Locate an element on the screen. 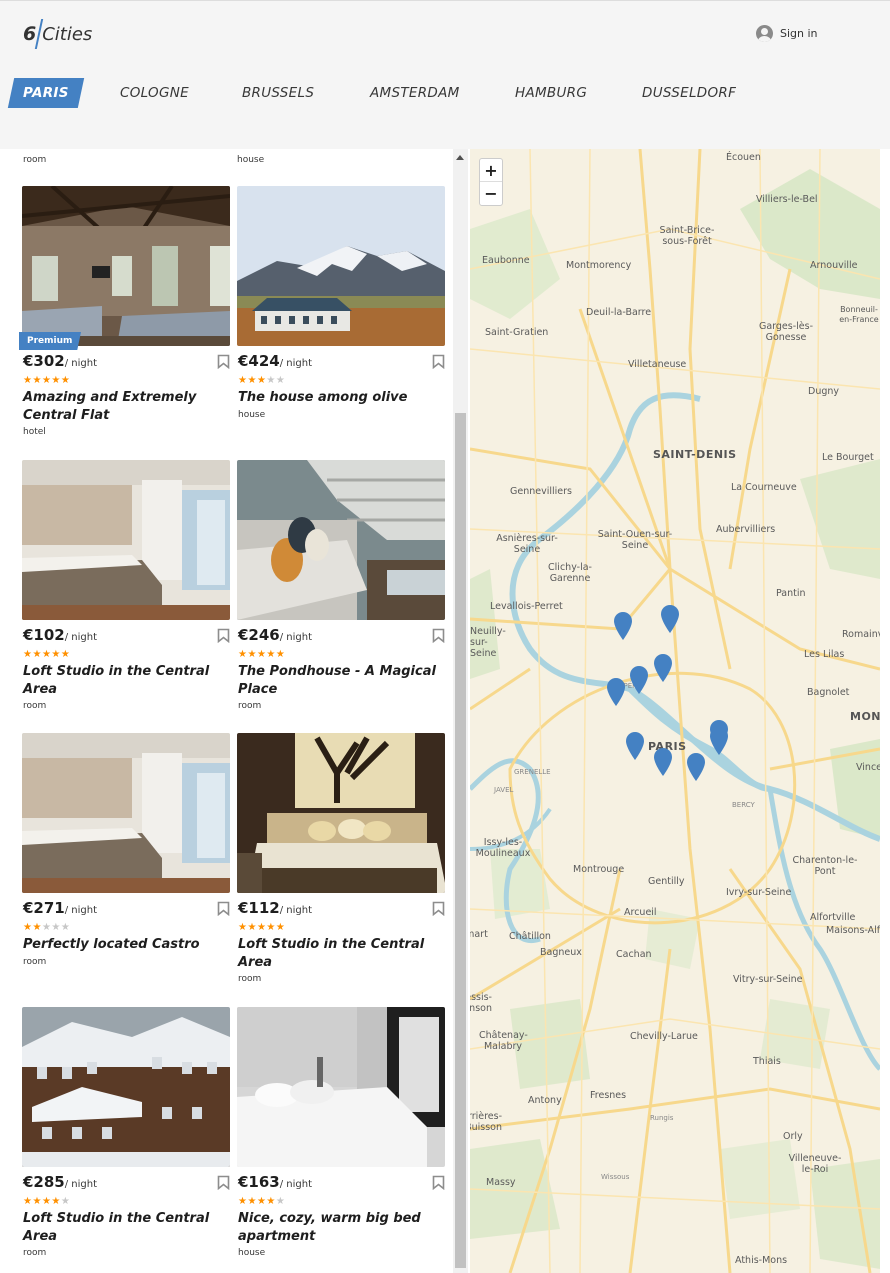 The height and width of the screenshot is (1273, 890). map-label: Massy is located at coordinates (501, 1182).